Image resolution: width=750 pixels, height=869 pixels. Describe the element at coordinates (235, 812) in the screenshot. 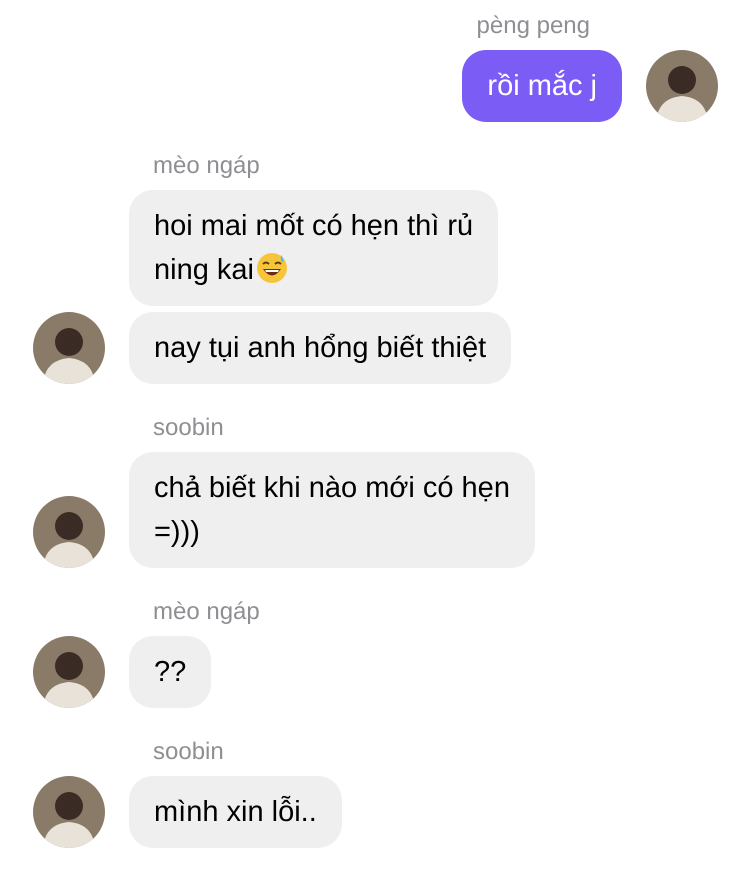

I see `message-bubble: mình xin lỗi..` at that location.